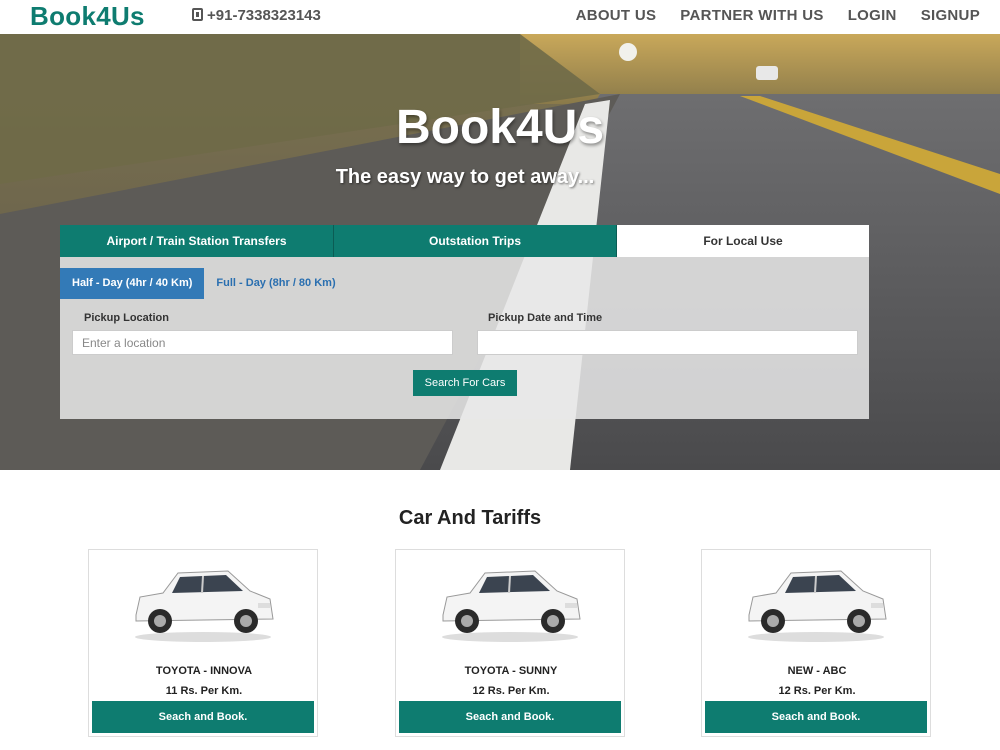 Image resolution: width=1000 pixels, height=750 pixels. What do you see at coordinates (511, 671) in the screenshot?
I see `car-name: TOYOTA - SUNNY` at bounding box center [511, 671].